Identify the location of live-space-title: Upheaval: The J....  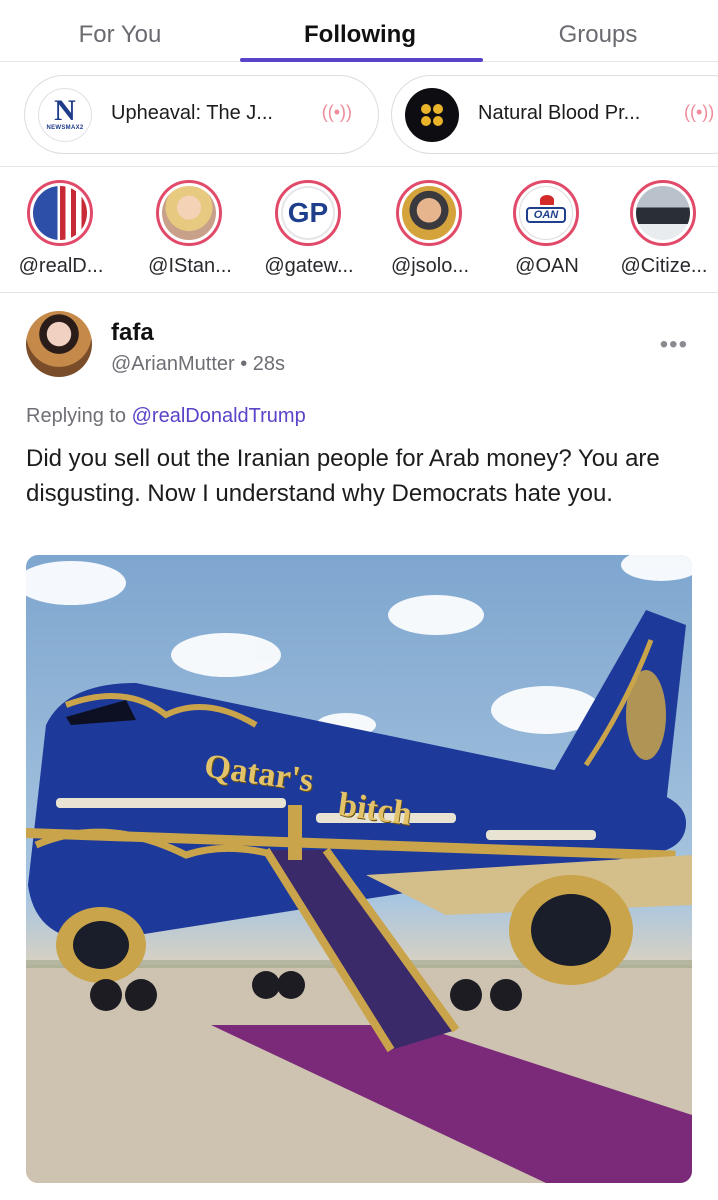
(192, 113).